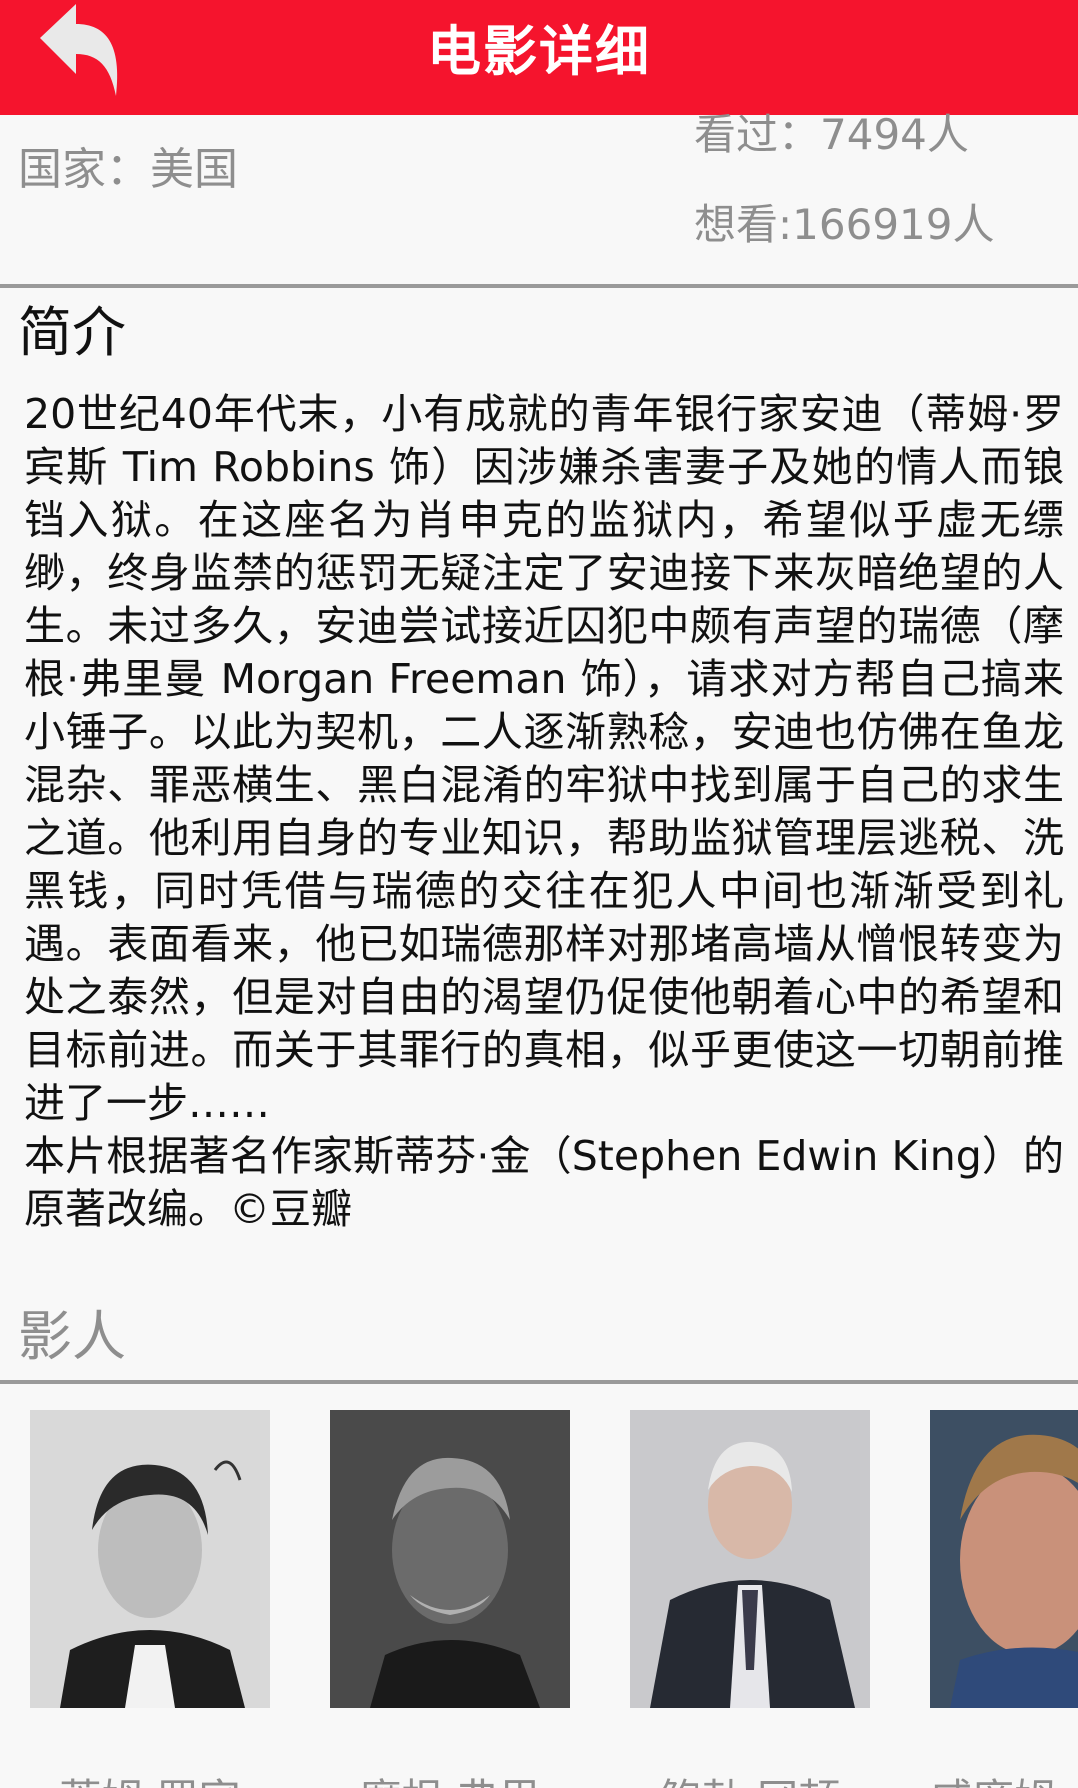  Describe the element at coordinates (150, 1780) in the screenshot. I see `actor-name: 蒂姆·罗宾` at that location.